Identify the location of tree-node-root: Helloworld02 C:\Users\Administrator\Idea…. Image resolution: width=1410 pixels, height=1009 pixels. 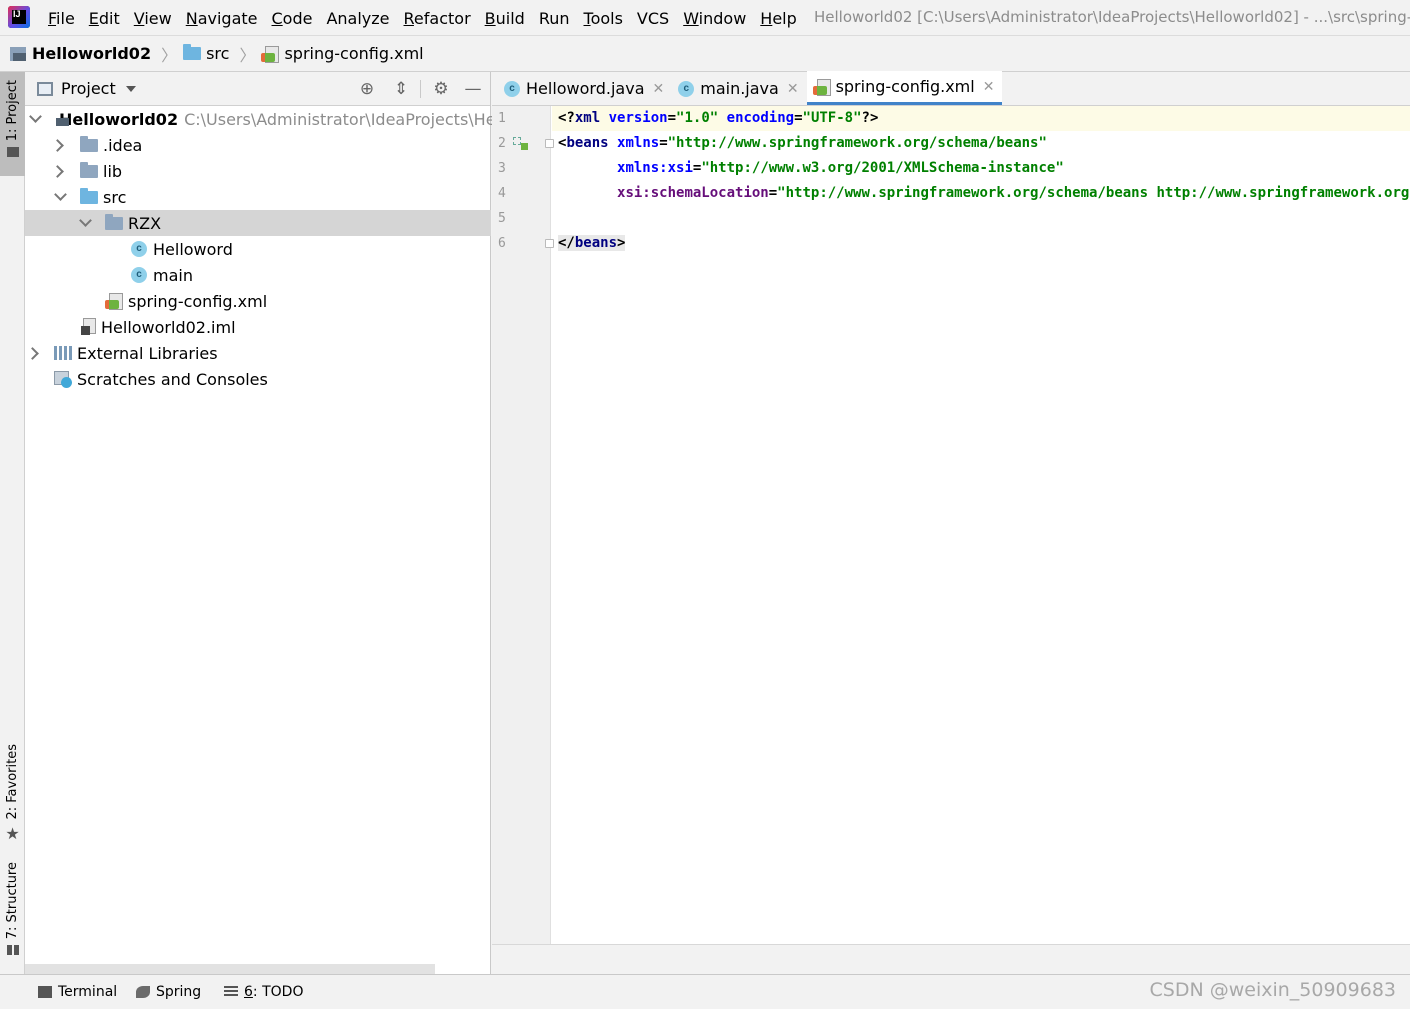
(302, 119).